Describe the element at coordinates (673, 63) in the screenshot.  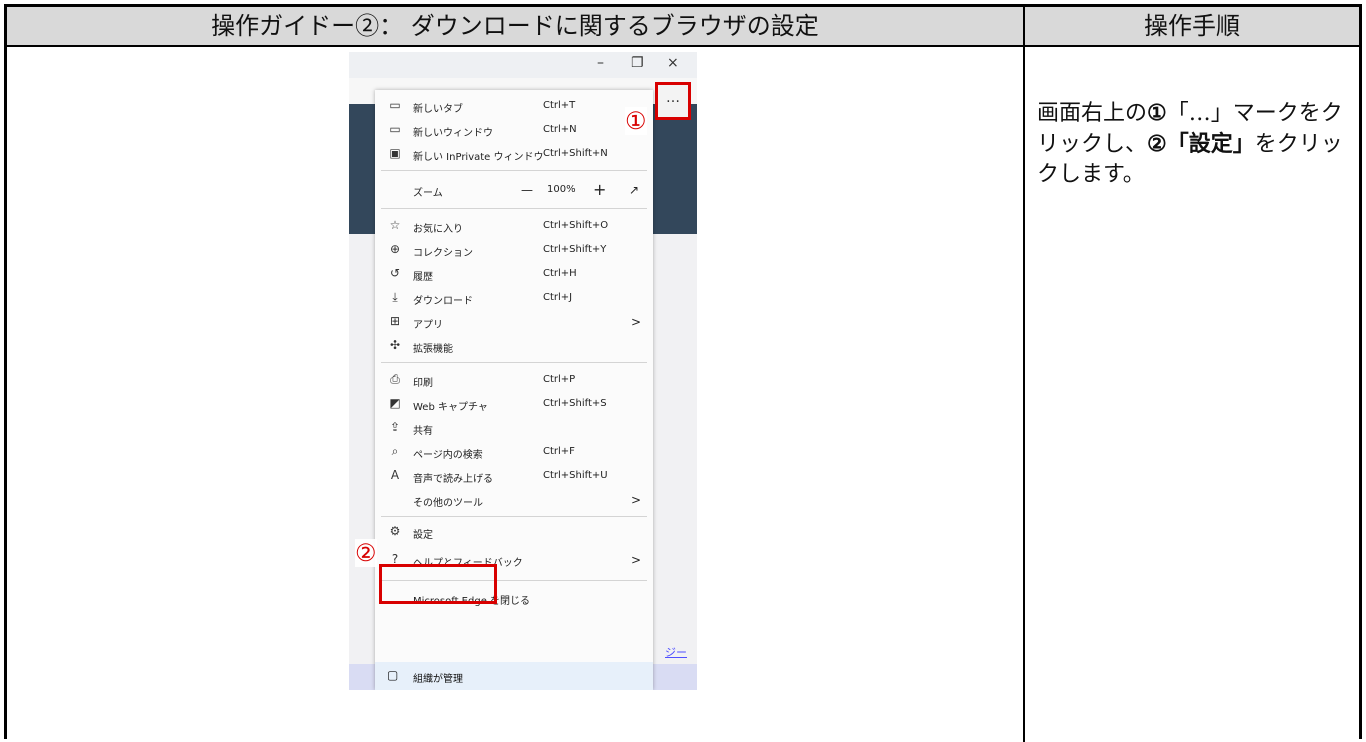
I see `close-icon: ×` at that location.